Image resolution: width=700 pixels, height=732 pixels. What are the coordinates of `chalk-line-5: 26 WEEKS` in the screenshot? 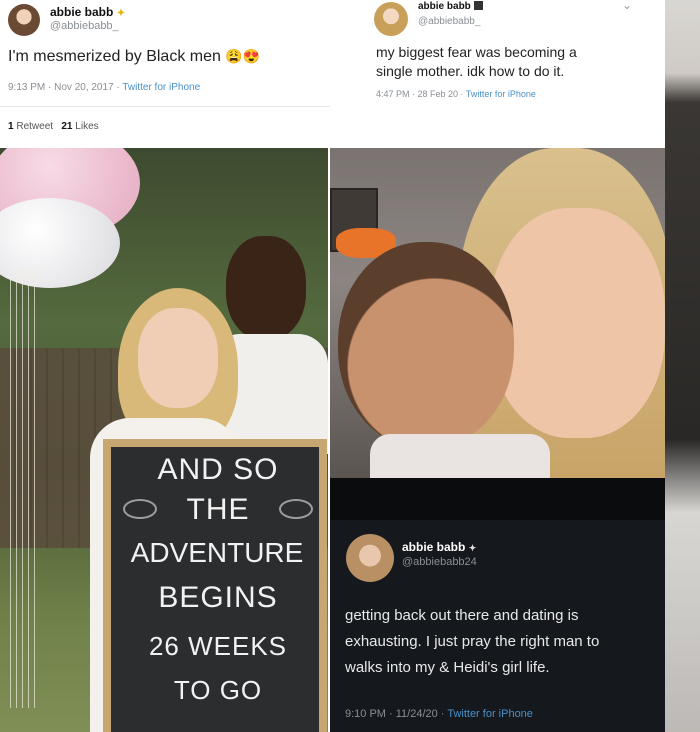 It's located at (218, 646).